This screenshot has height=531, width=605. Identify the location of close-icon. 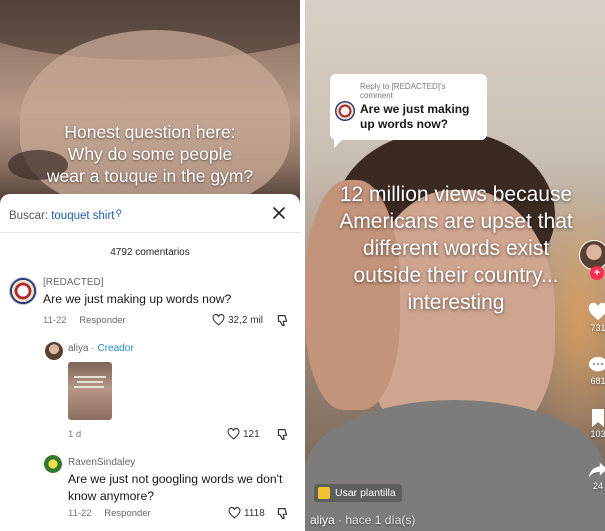
(279, 213).